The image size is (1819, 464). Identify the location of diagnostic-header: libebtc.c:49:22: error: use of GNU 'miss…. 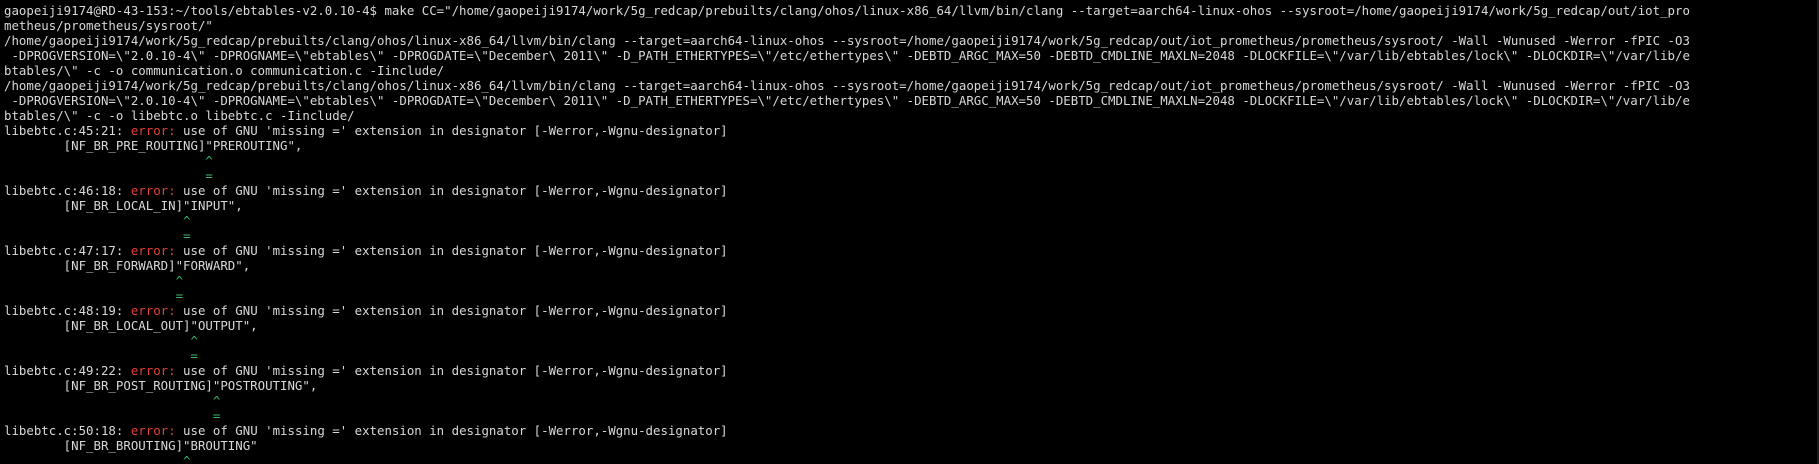
(909, 370).